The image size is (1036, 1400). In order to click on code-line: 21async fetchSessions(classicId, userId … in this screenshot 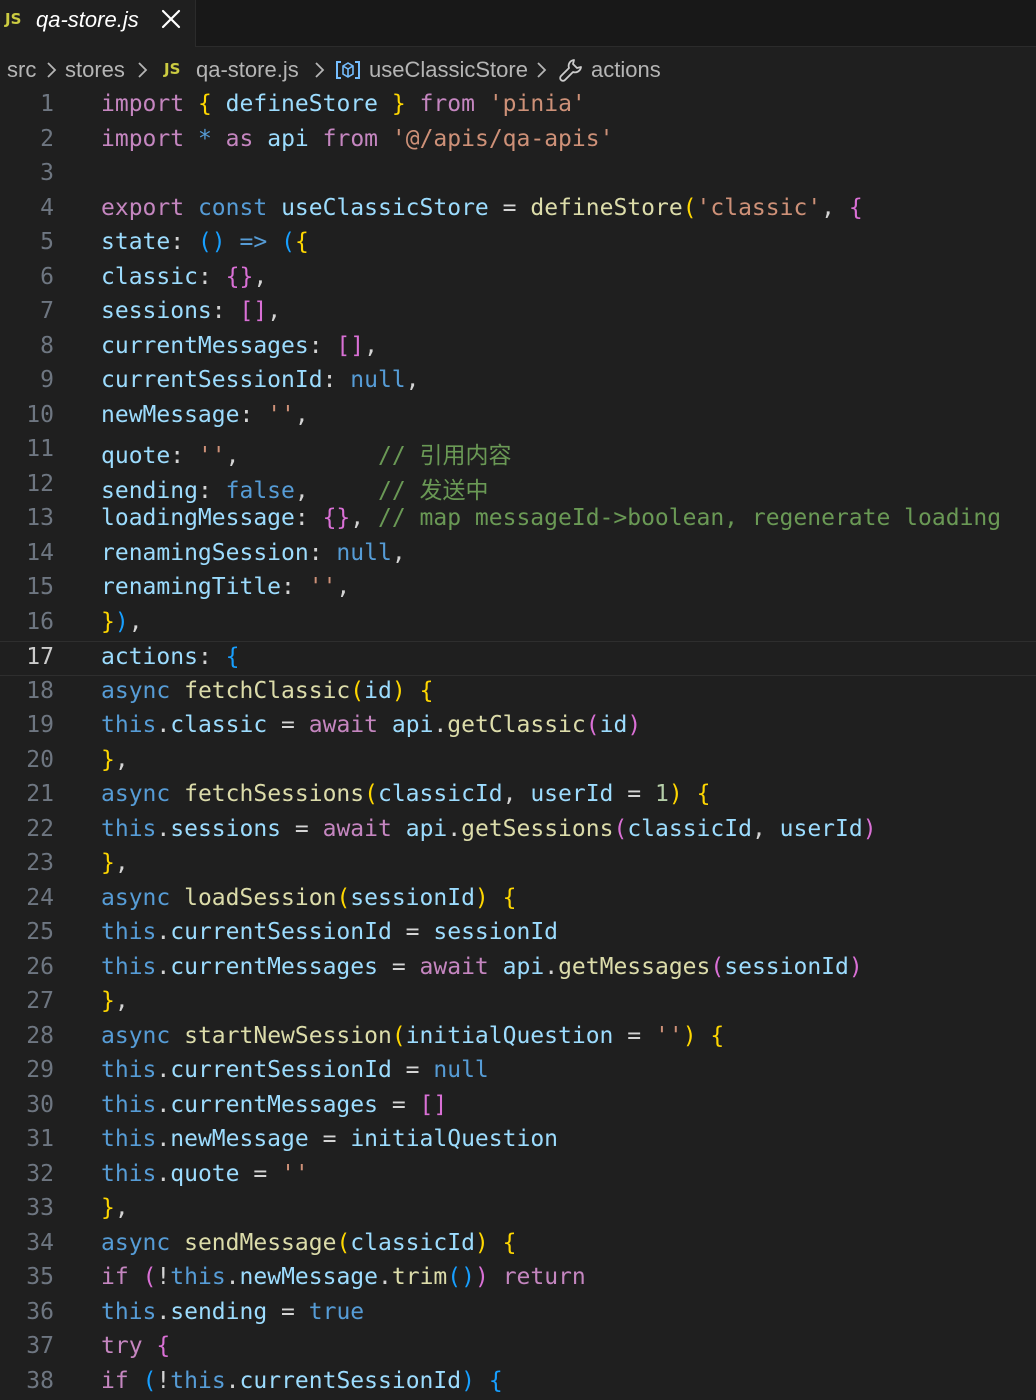, I will do `click(518, 796)`.